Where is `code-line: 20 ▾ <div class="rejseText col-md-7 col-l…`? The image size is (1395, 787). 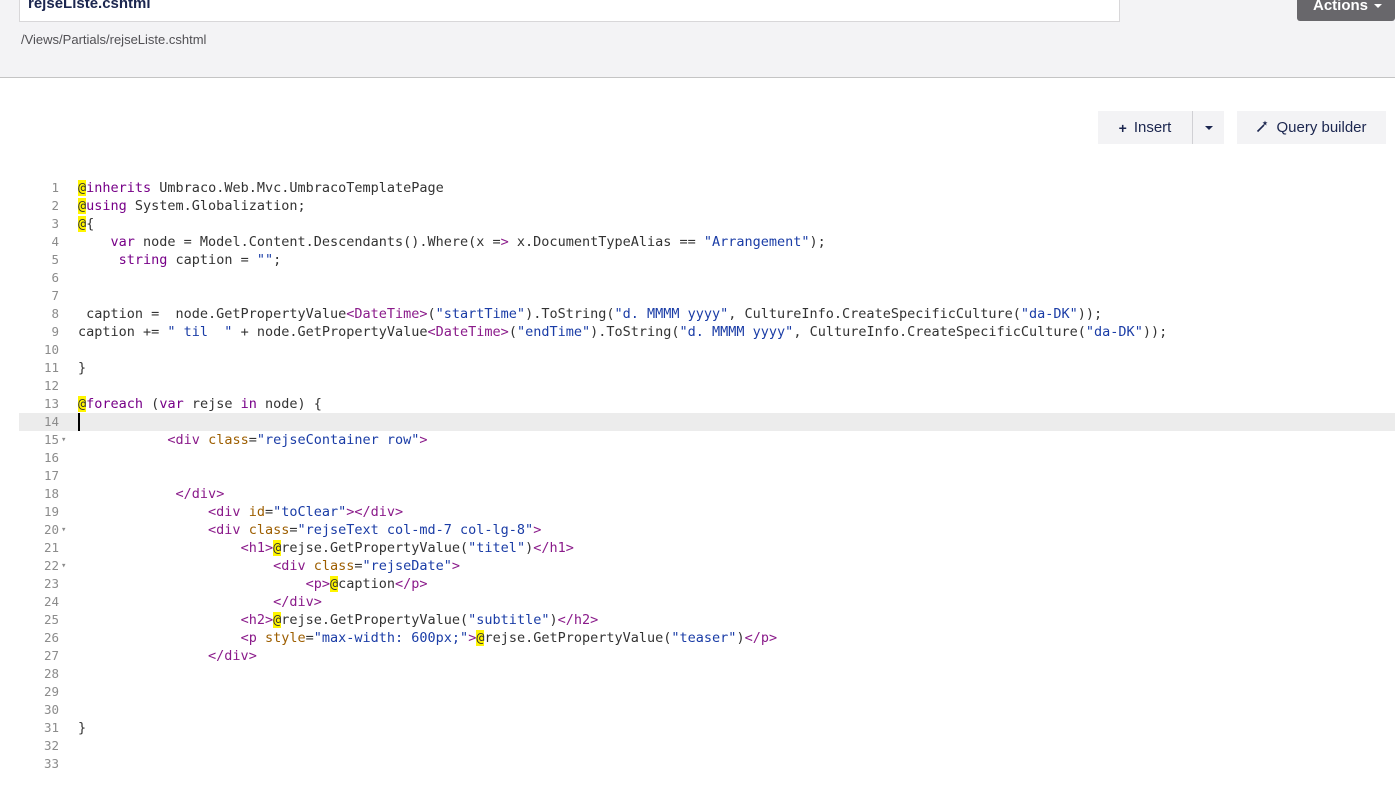
code-line: 20 ▾ <div class="rejseText col-md-7 col-l… is located at coordinates (707, 530).